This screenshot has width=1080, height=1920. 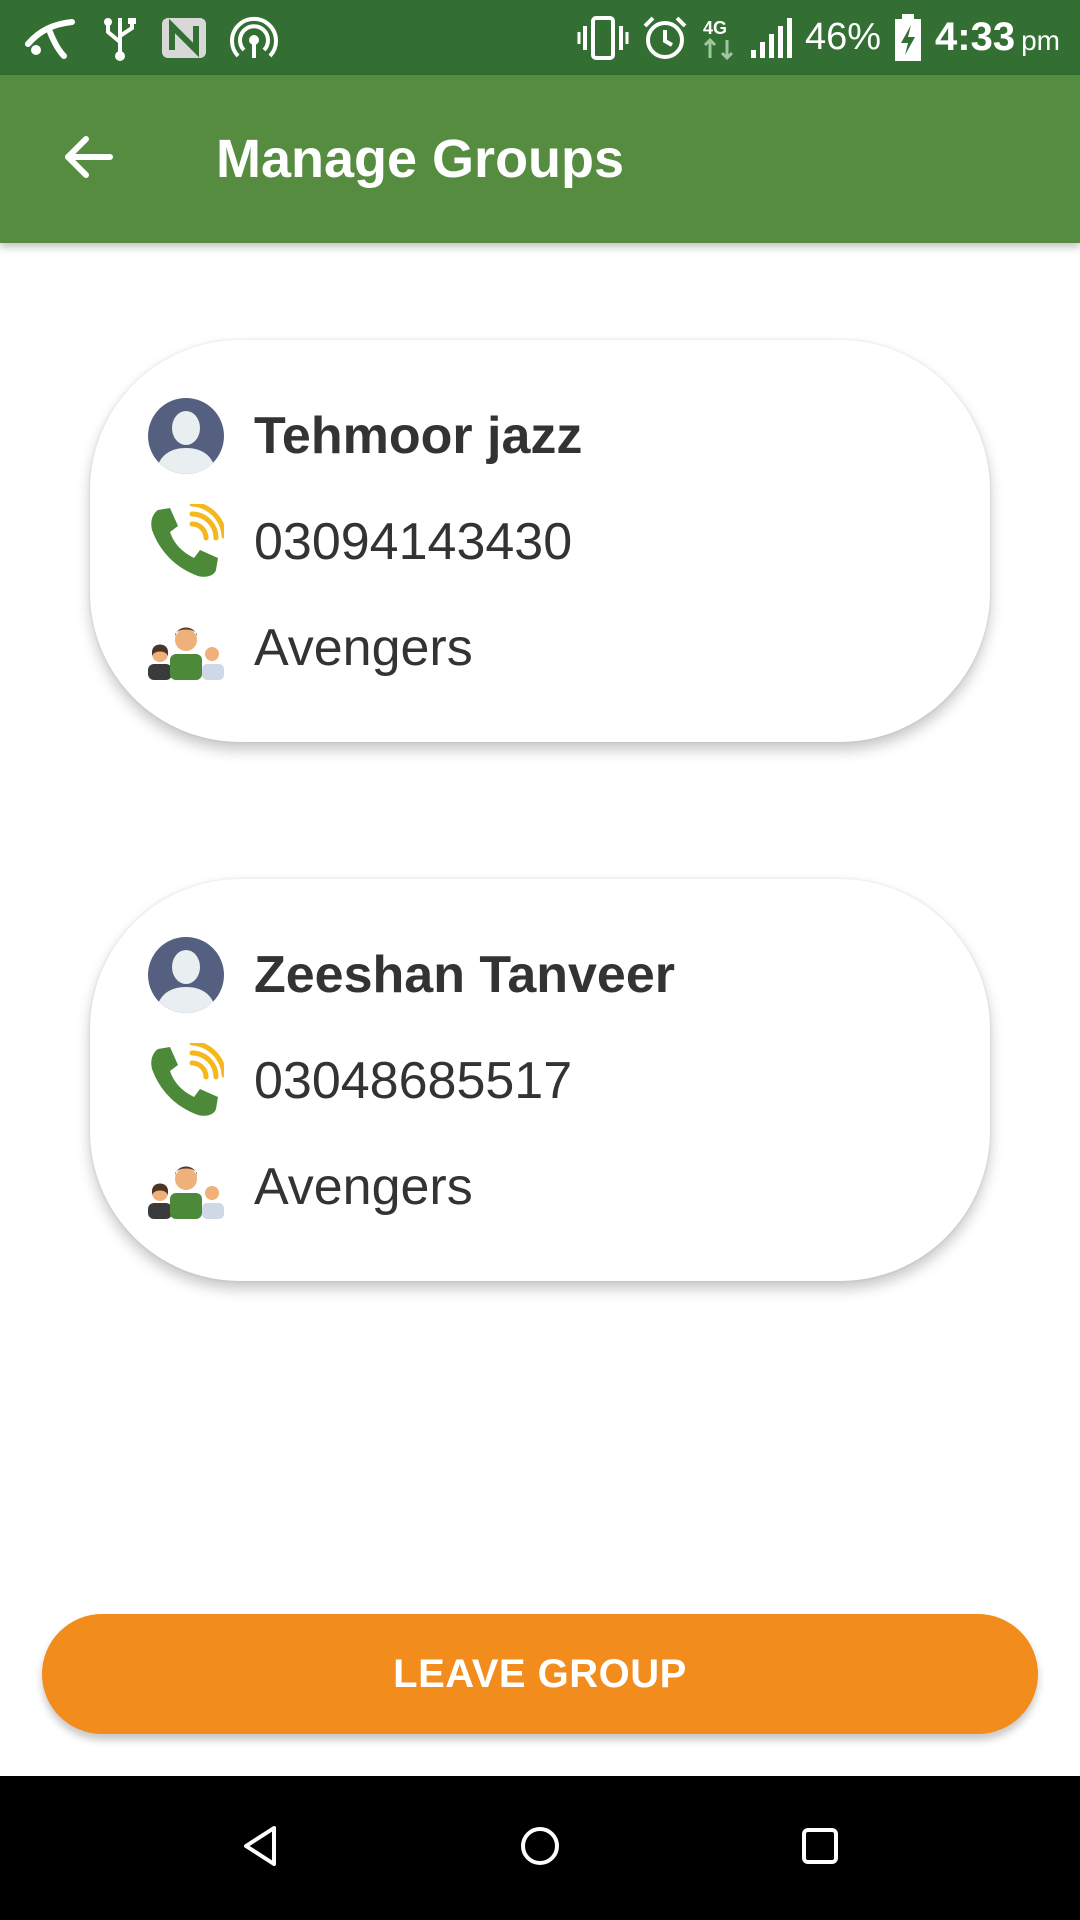 I want to click on nav-home-button, so click(x=540, y=1848).